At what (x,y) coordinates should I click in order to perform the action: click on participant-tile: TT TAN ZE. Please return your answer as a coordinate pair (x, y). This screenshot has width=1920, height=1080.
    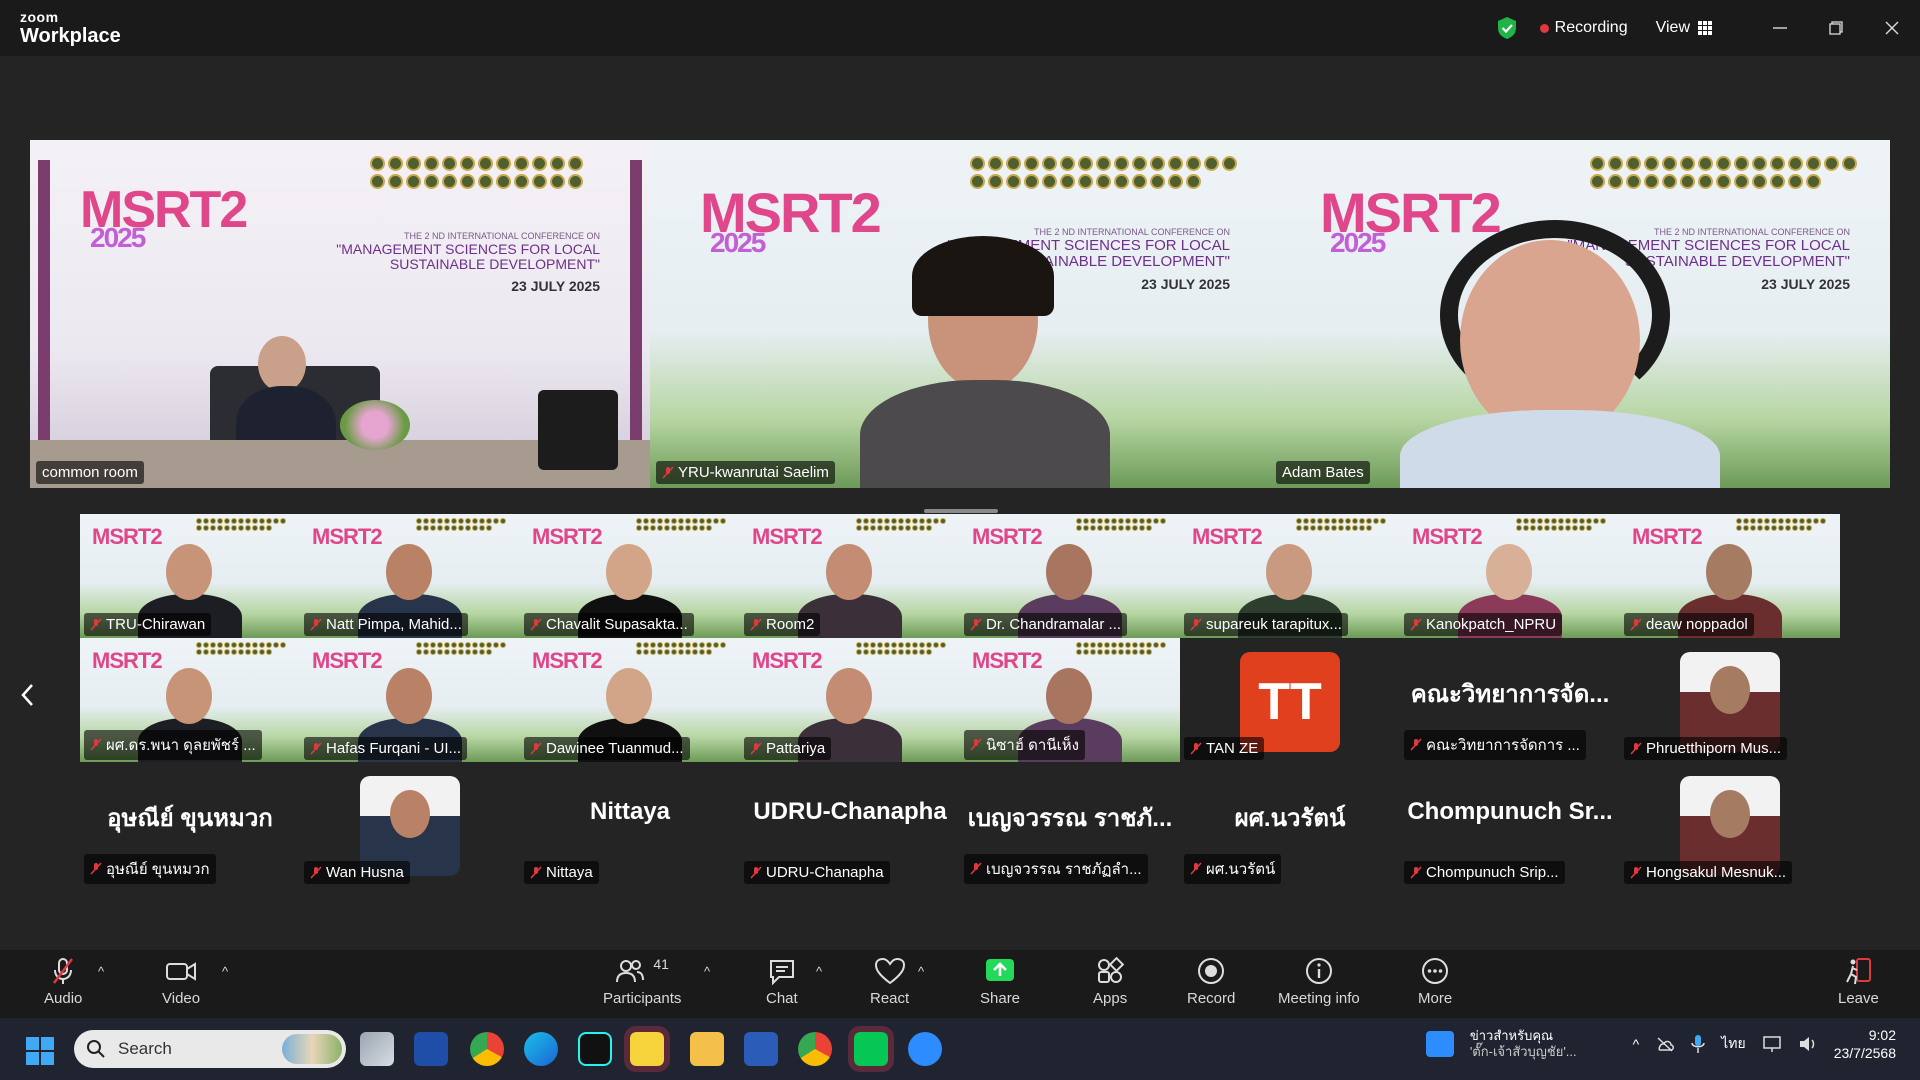
    Looking at the image, I should click on (1290, 700).